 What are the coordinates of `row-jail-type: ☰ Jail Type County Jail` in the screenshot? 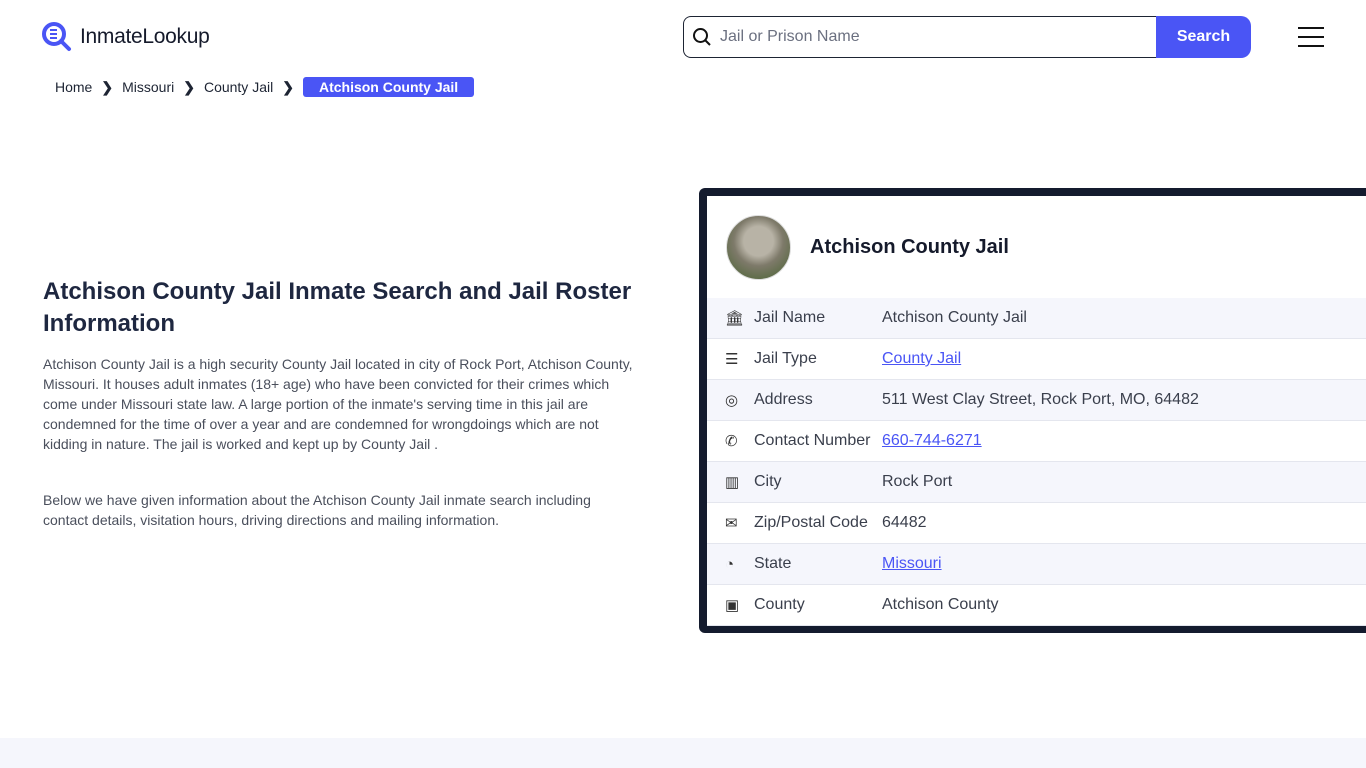 It's located at (1036, 359).